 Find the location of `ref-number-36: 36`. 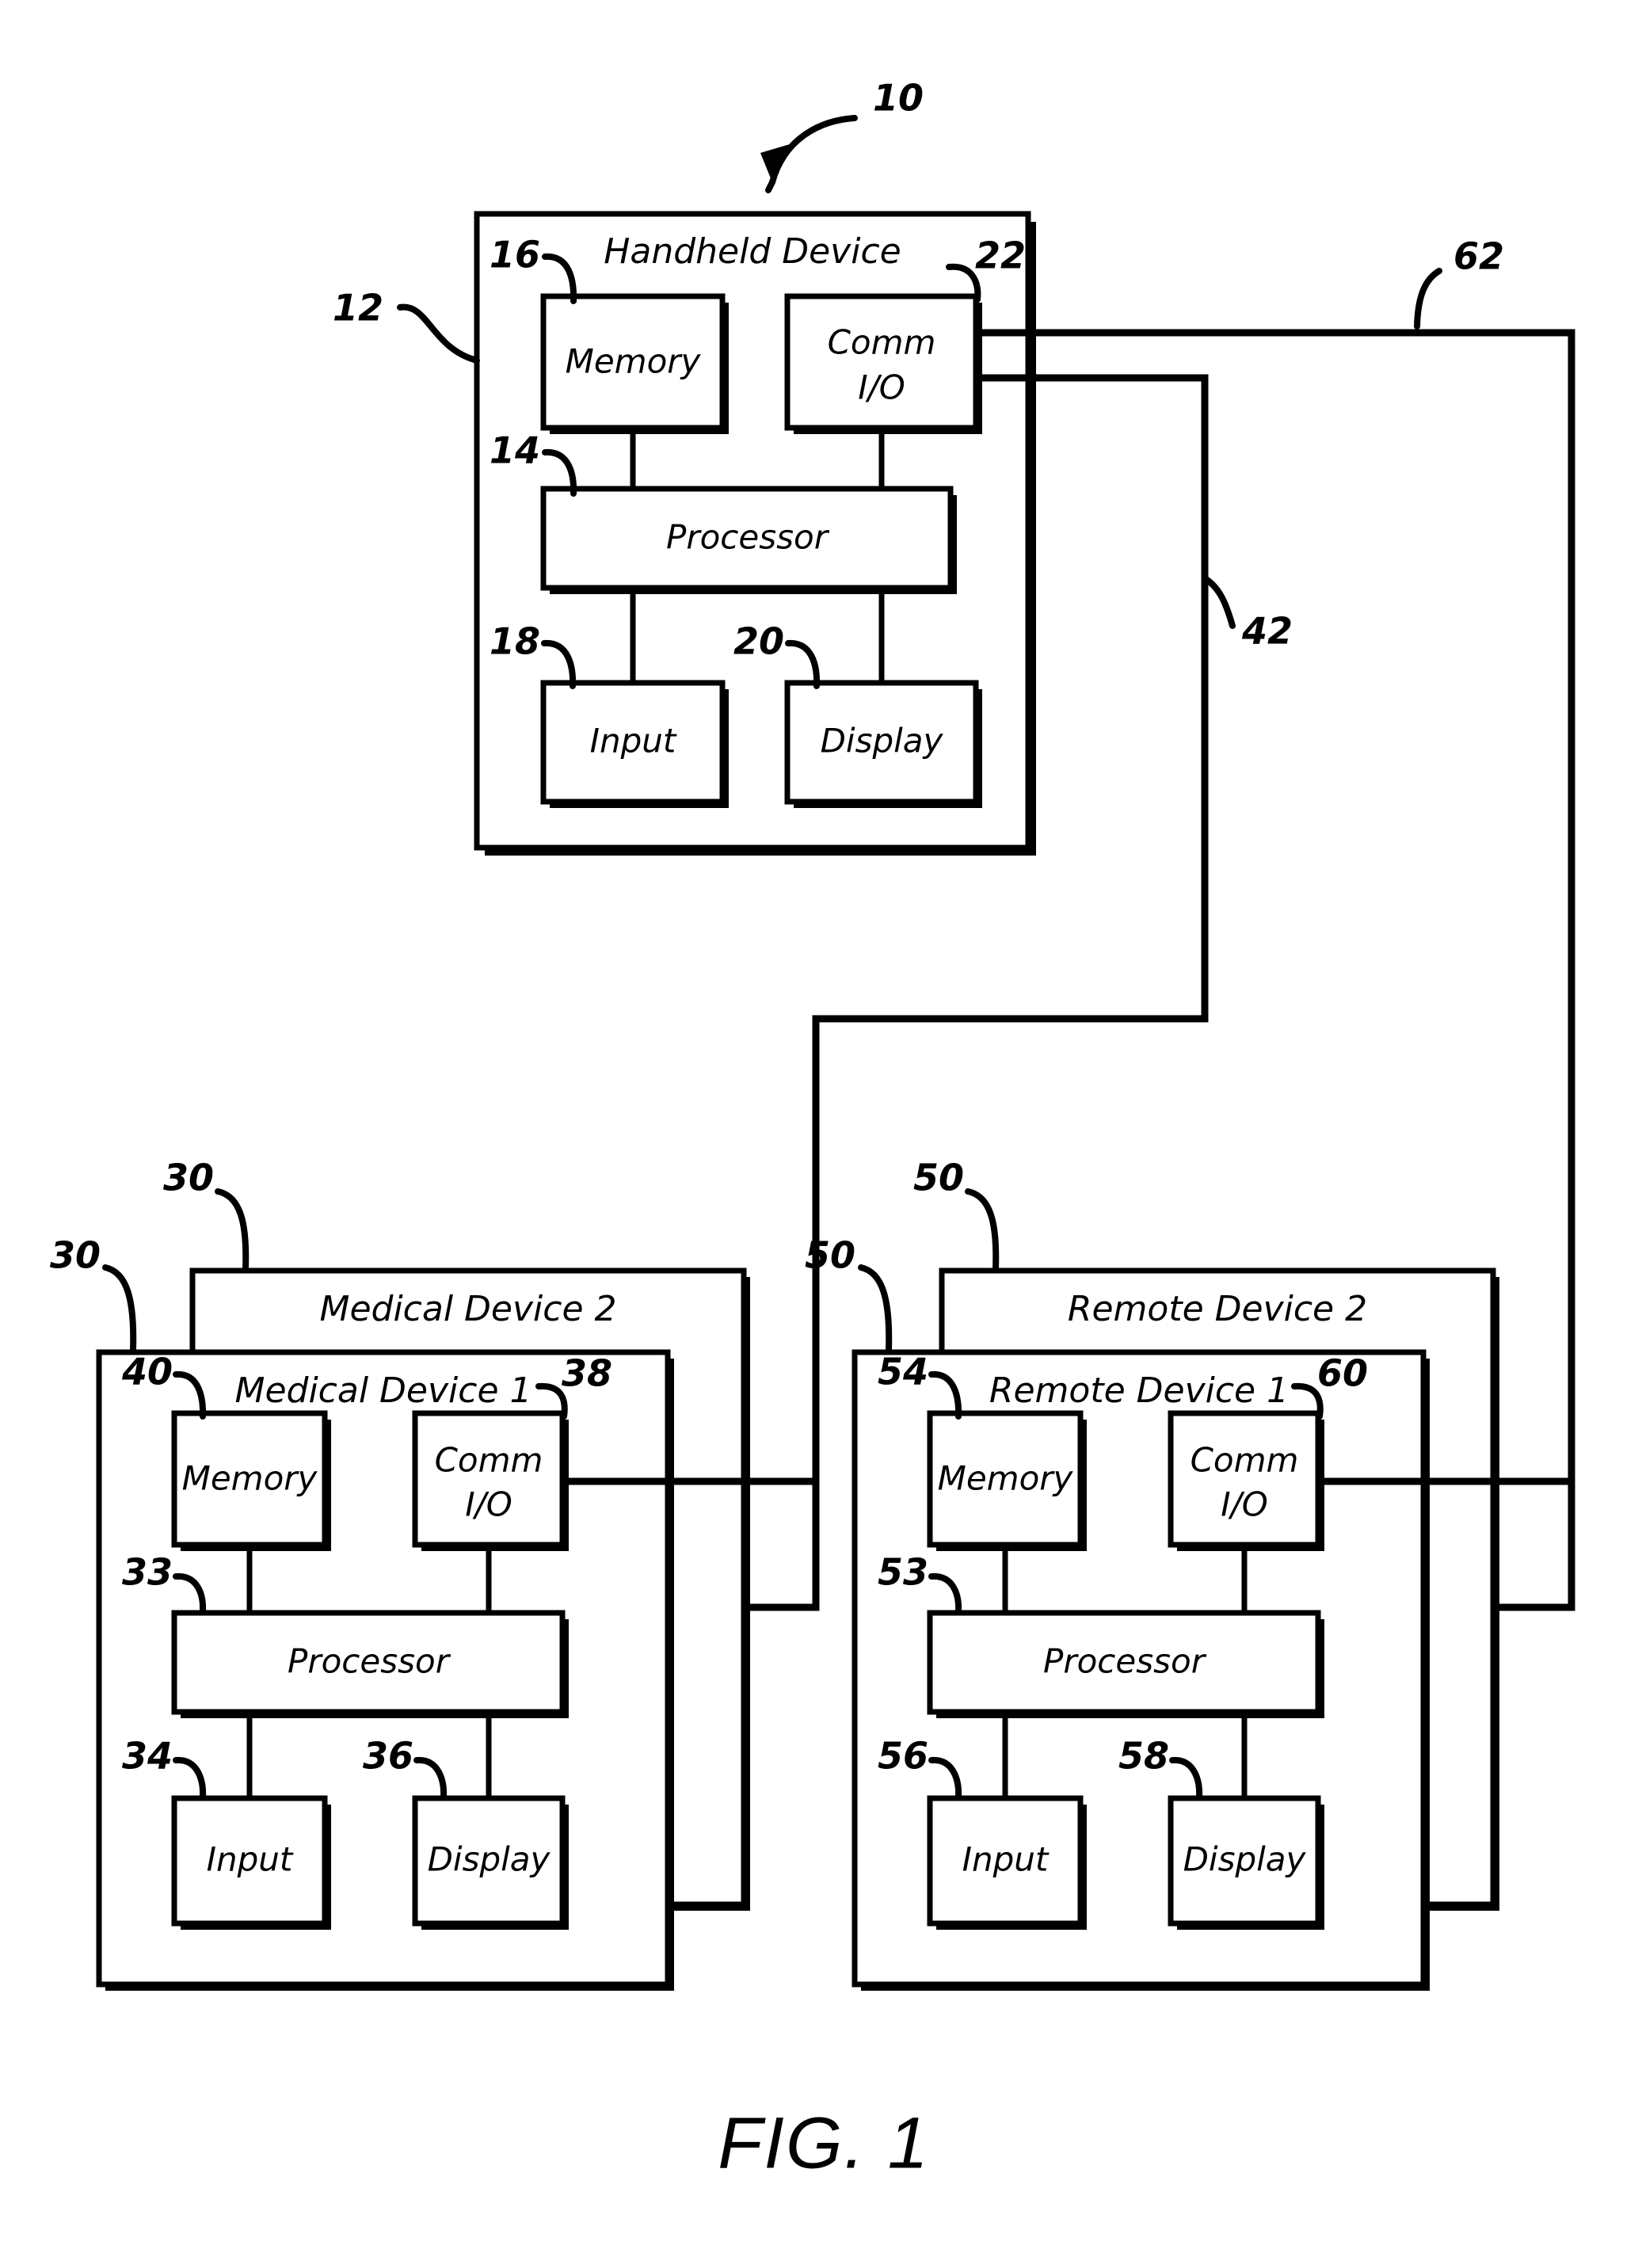

ref-number-36: 36 is located at coordinates (388, 1756).